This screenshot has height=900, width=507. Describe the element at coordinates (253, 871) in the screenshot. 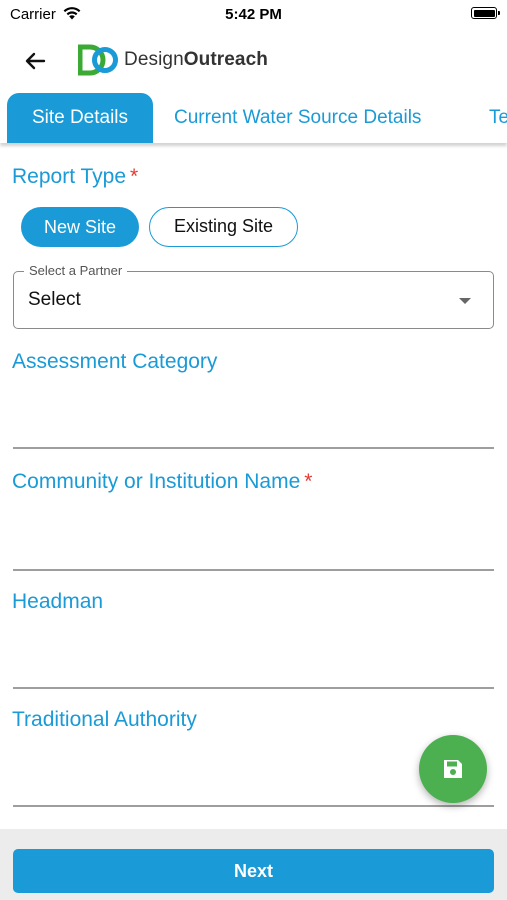

I see `next-button: Next` at that location.